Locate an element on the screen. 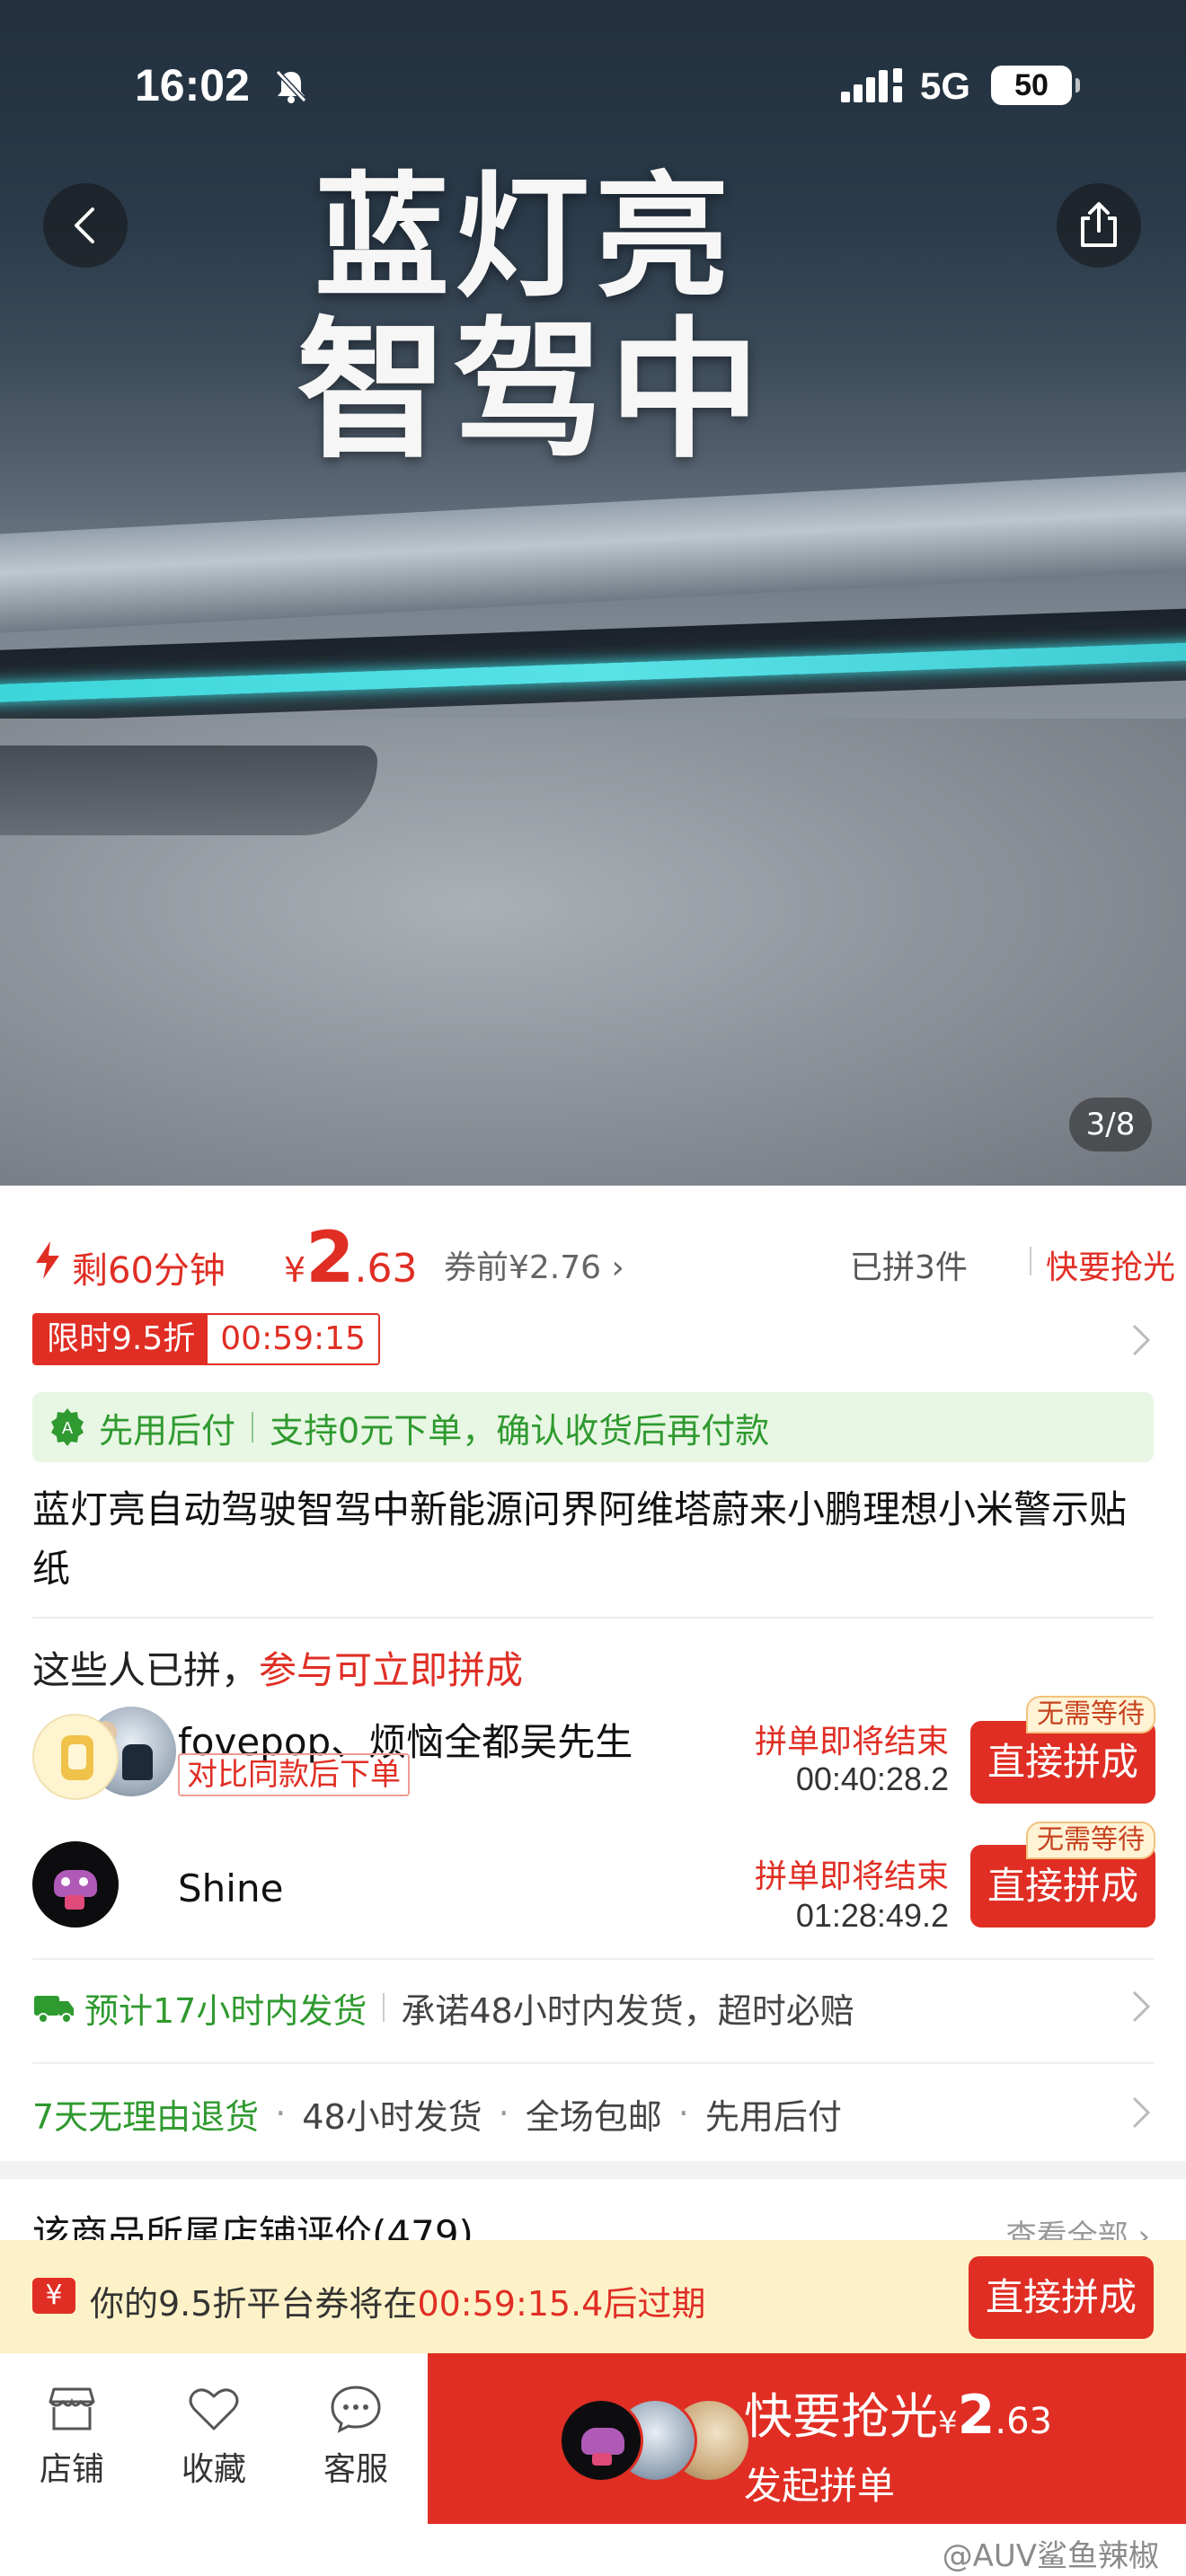 This screenshot has width=1186, height=2576. service-item: 48小时发货 is located at coordinates (392, 2116).